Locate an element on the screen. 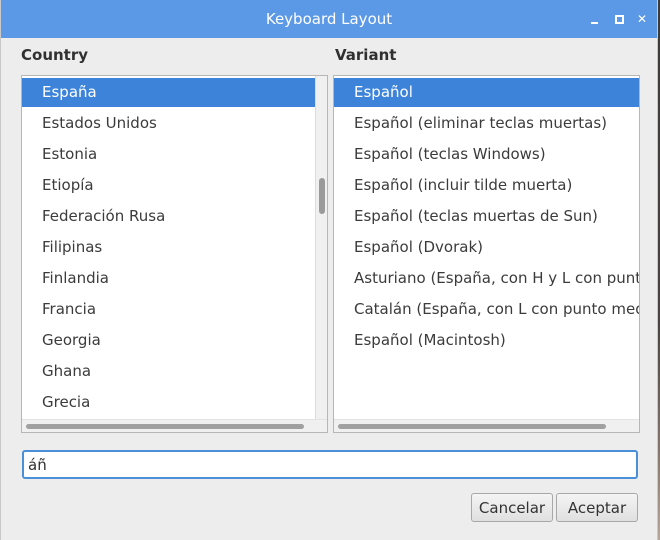 The width and height of the screenshot is (660, 540). list-item: Etiopía is located at coordinates (167, 185).